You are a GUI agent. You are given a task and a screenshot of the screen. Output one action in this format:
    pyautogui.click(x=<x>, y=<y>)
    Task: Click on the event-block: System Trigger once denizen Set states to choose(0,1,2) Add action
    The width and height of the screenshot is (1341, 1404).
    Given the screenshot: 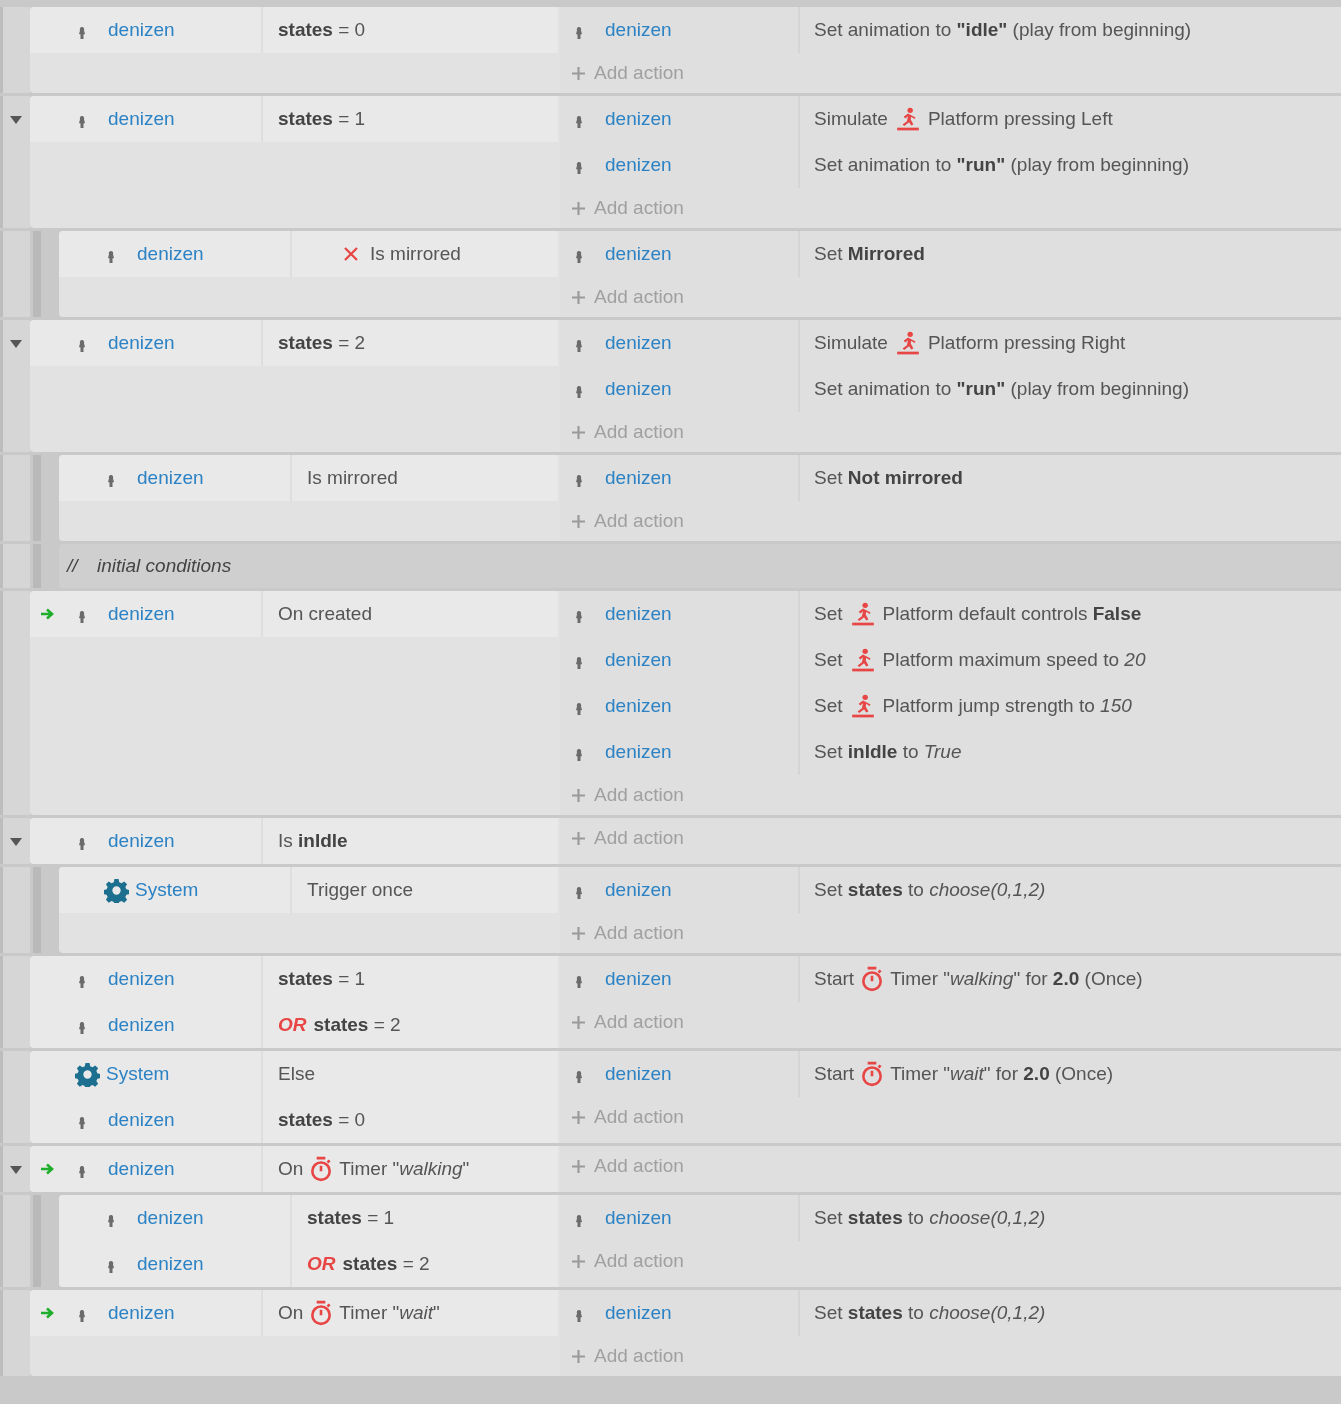 What is the action you would take?
    pyautogui.click(x=700, y=910)
    